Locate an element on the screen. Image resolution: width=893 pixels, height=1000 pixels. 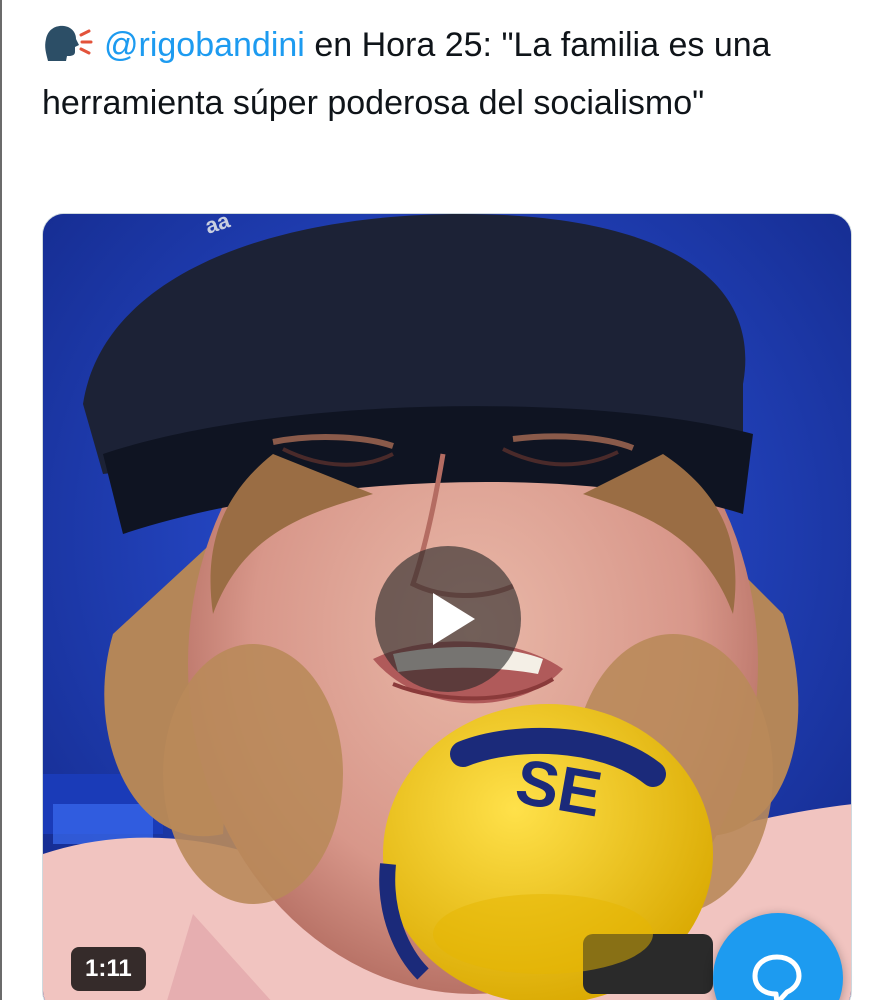
reply-bubble-icon is located at coordinates (777, 977).